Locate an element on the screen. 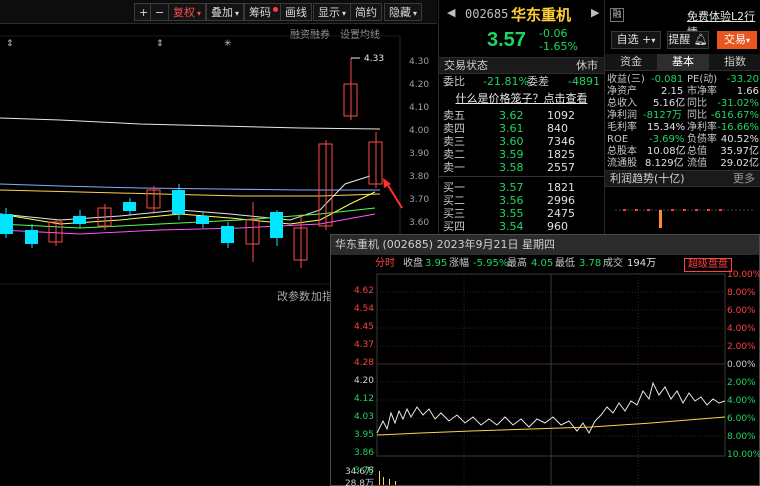  bell-icon: 🔔︎ is located at coordinates (700, 39).